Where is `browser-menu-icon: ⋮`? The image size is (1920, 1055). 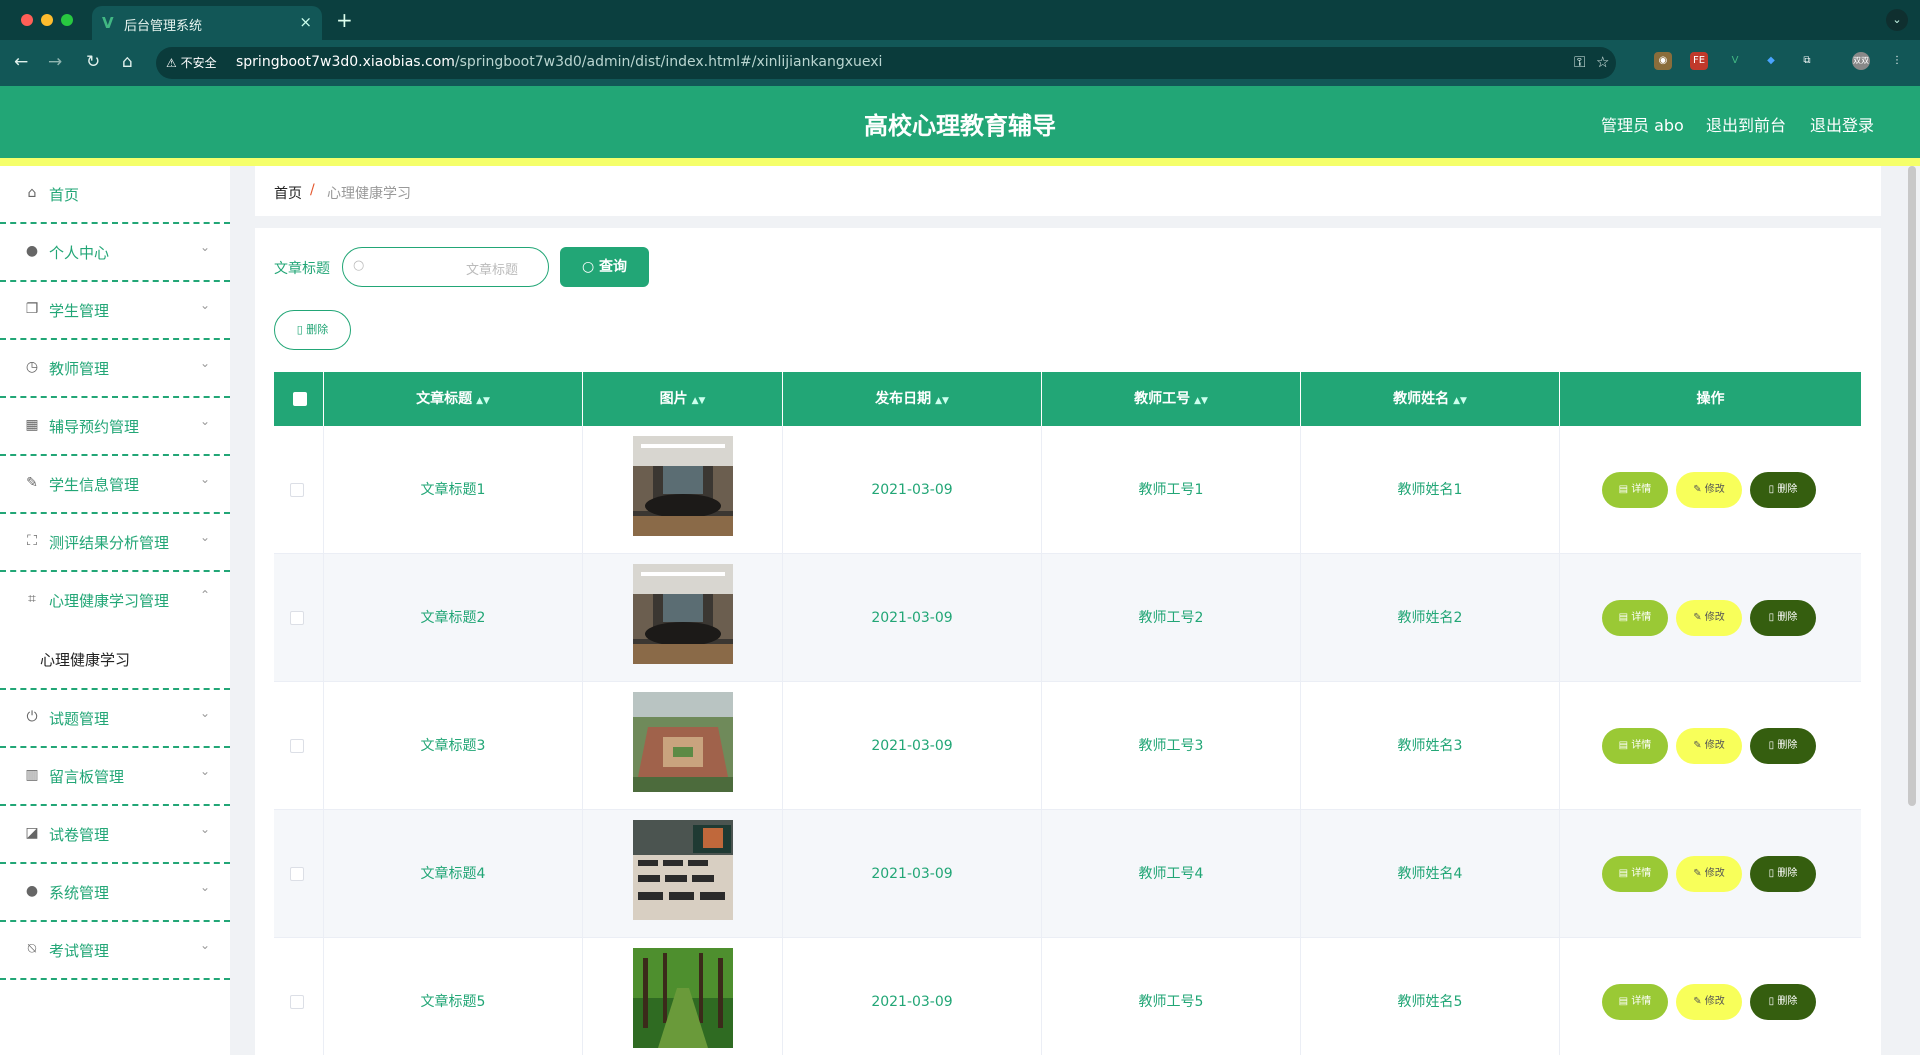
browser-menu-icon: ⋮ is located at coordinates (1897, 61).